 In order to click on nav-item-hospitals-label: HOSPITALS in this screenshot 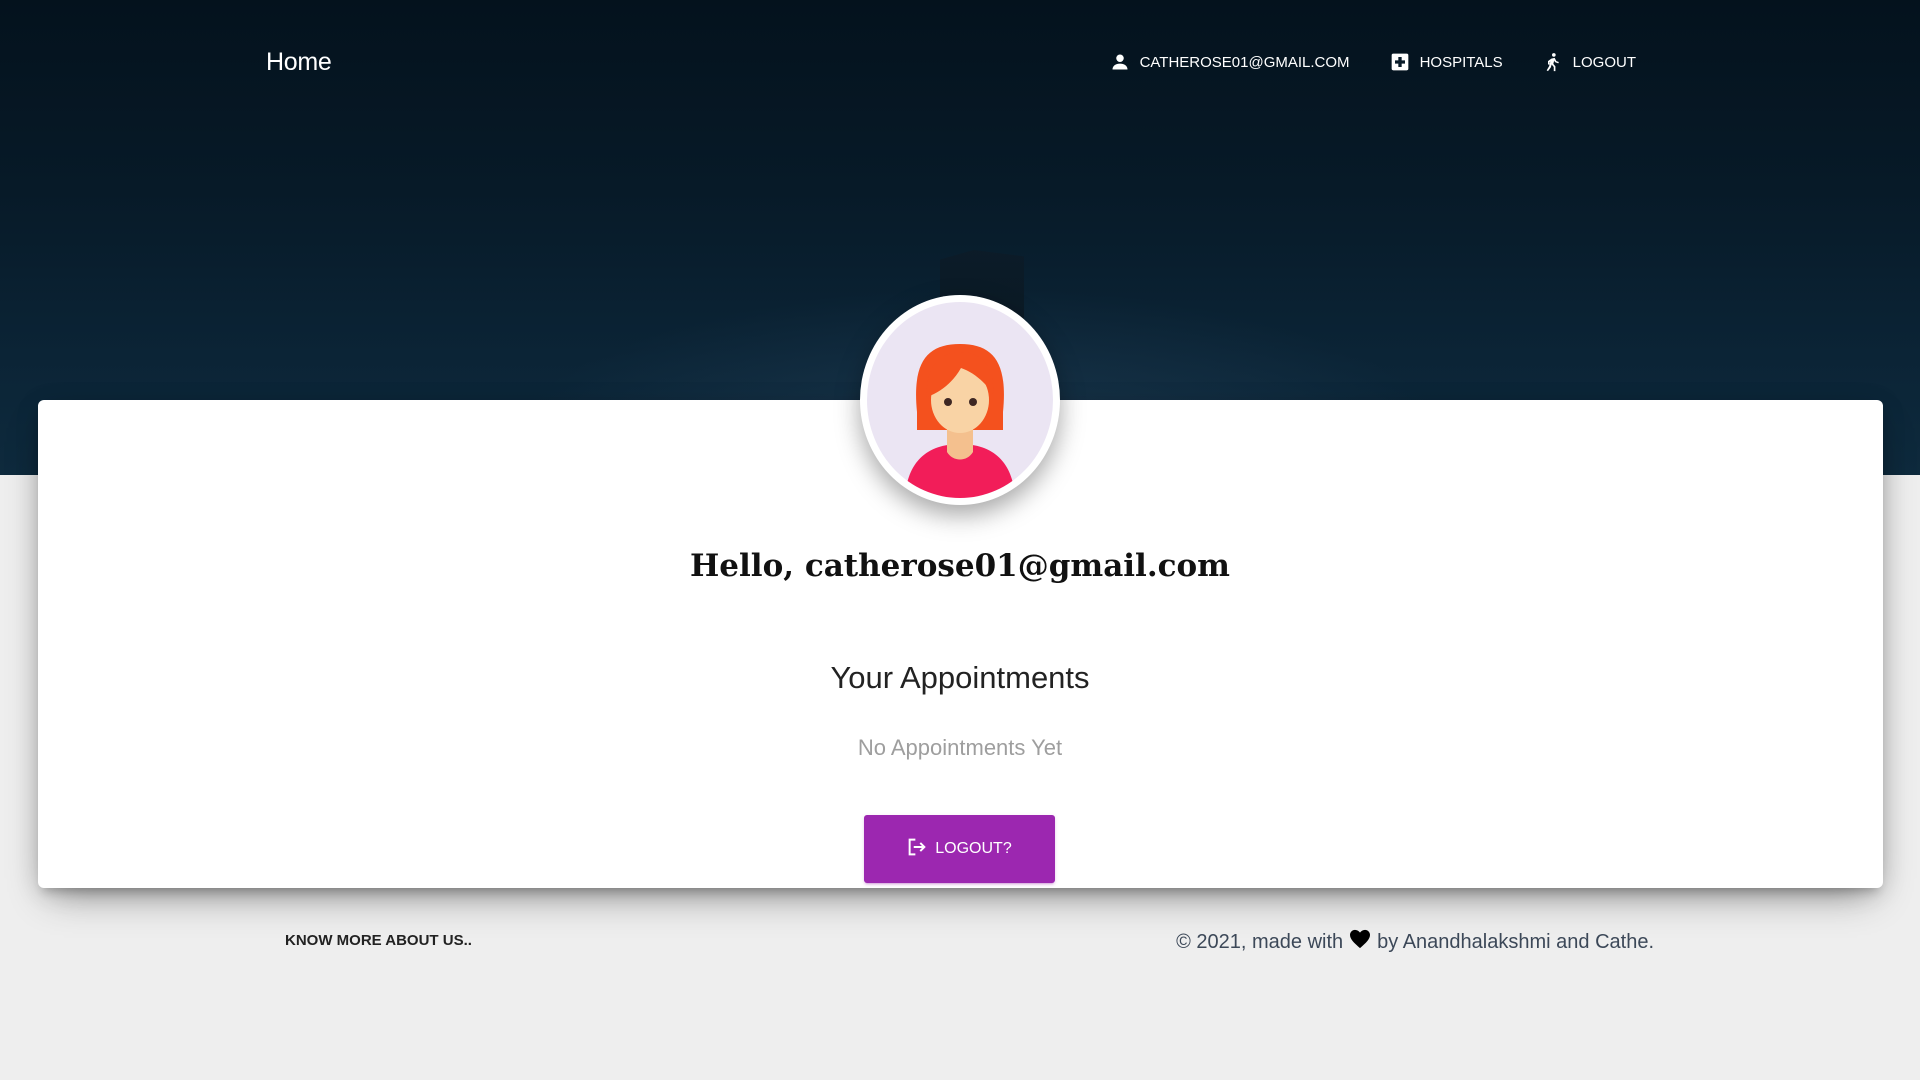, I will do `click(1461, 62)`.